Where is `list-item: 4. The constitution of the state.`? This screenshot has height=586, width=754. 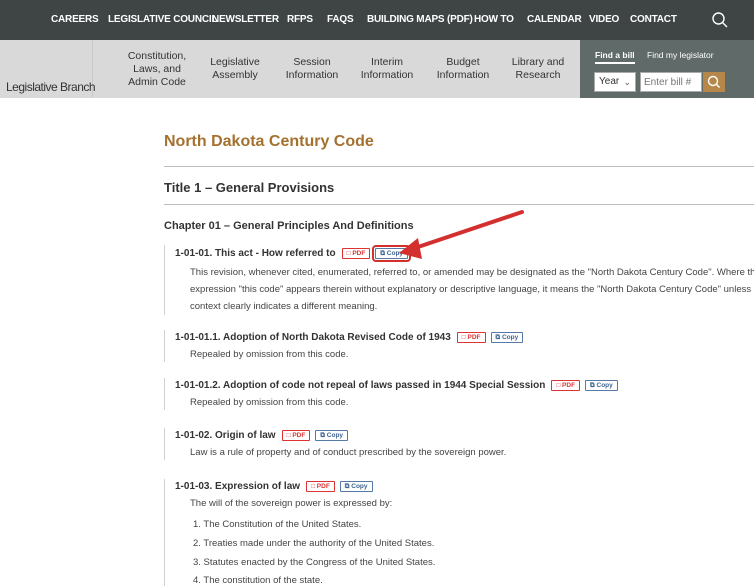 list-item: 4. The constitution of the state. is located at coordinates (258, 580).